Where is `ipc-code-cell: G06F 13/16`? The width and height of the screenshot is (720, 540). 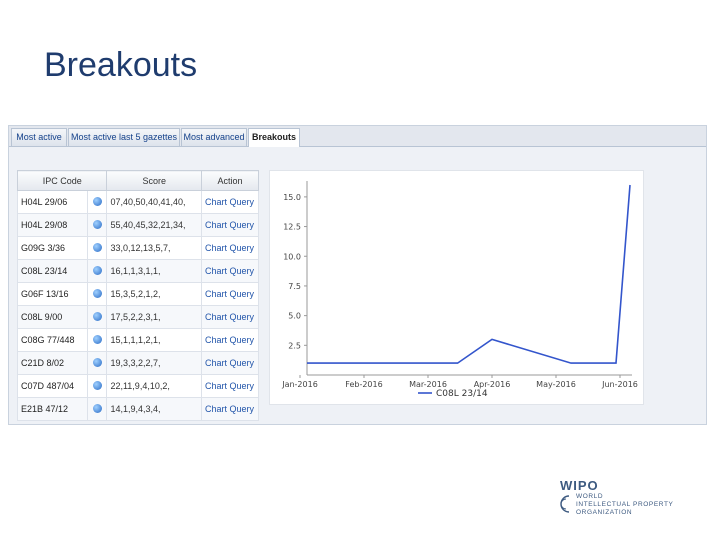
ipc-code-cell: G06F 13/16 is located at coordinates (52, 294).